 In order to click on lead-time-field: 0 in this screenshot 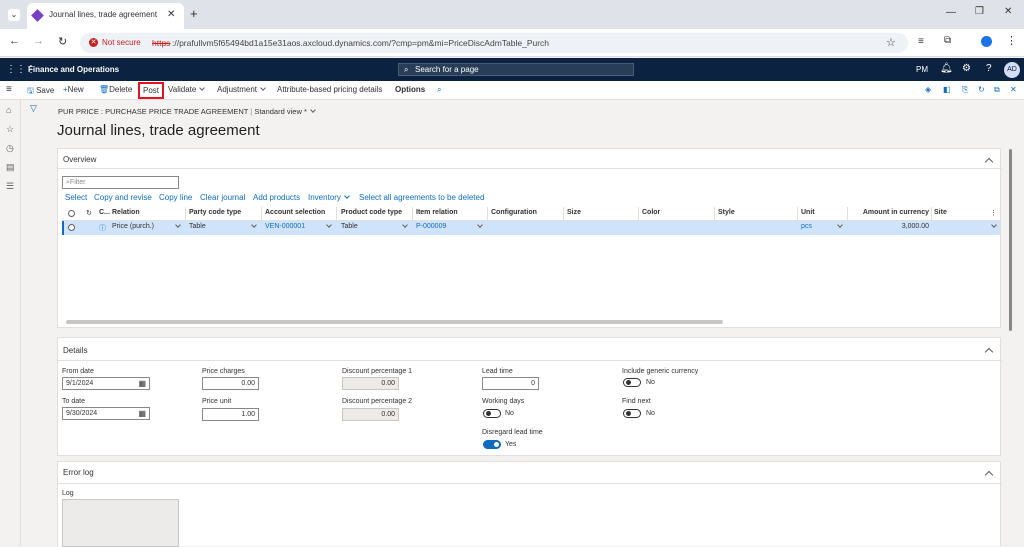, I will do `click(510, 383)`.